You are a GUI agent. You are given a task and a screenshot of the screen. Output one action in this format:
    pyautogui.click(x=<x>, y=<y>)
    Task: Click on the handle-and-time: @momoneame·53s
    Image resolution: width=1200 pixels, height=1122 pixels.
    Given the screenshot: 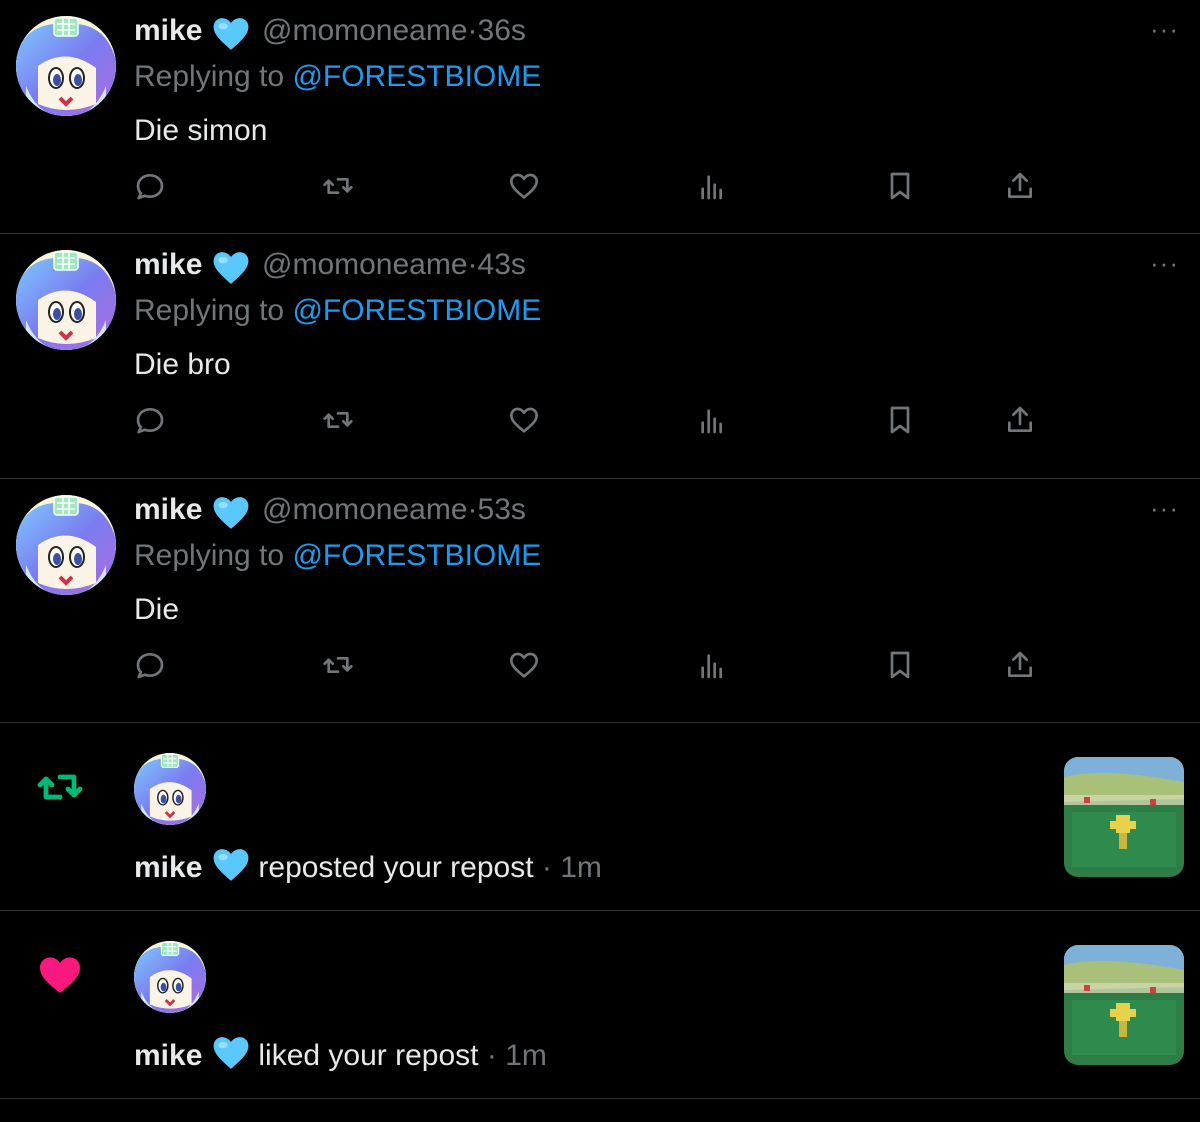 What is the action you would take?
    pyautogui.click(x=394, y=510)
    